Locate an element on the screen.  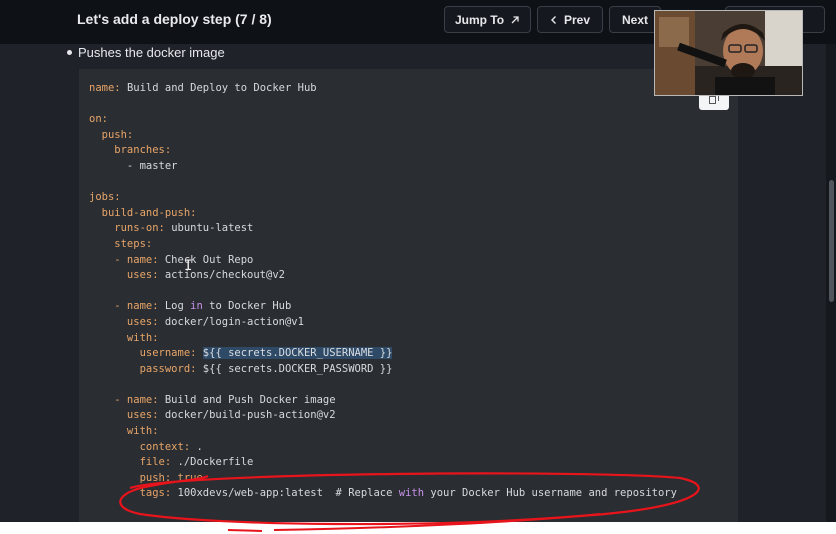
code-token: password: is located at coordinates (146, 368).